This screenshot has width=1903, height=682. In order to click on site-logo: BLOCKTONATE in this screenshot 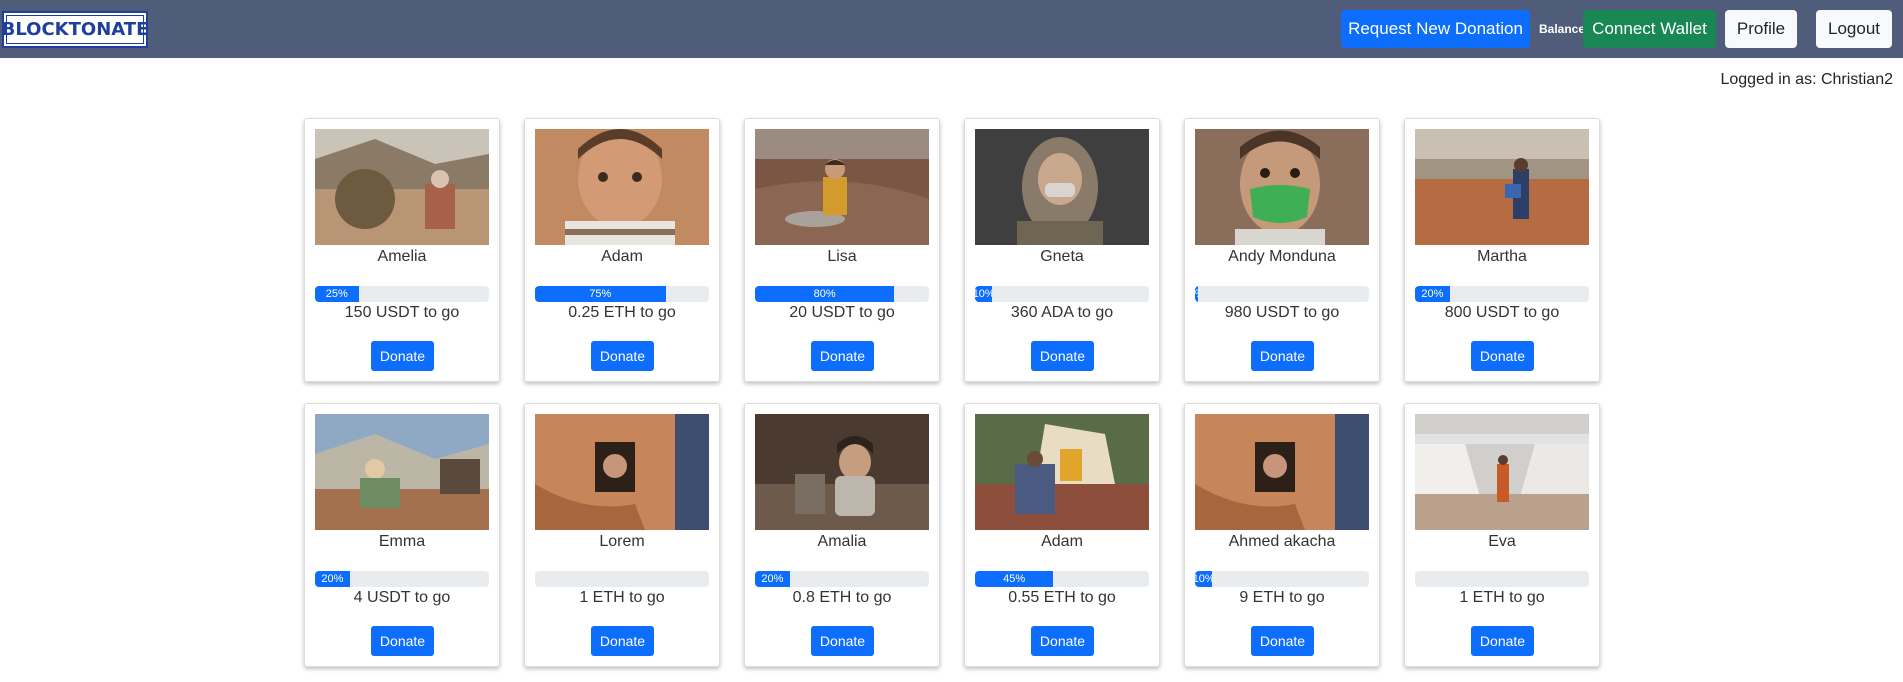, I will do `click(75, 29)`.